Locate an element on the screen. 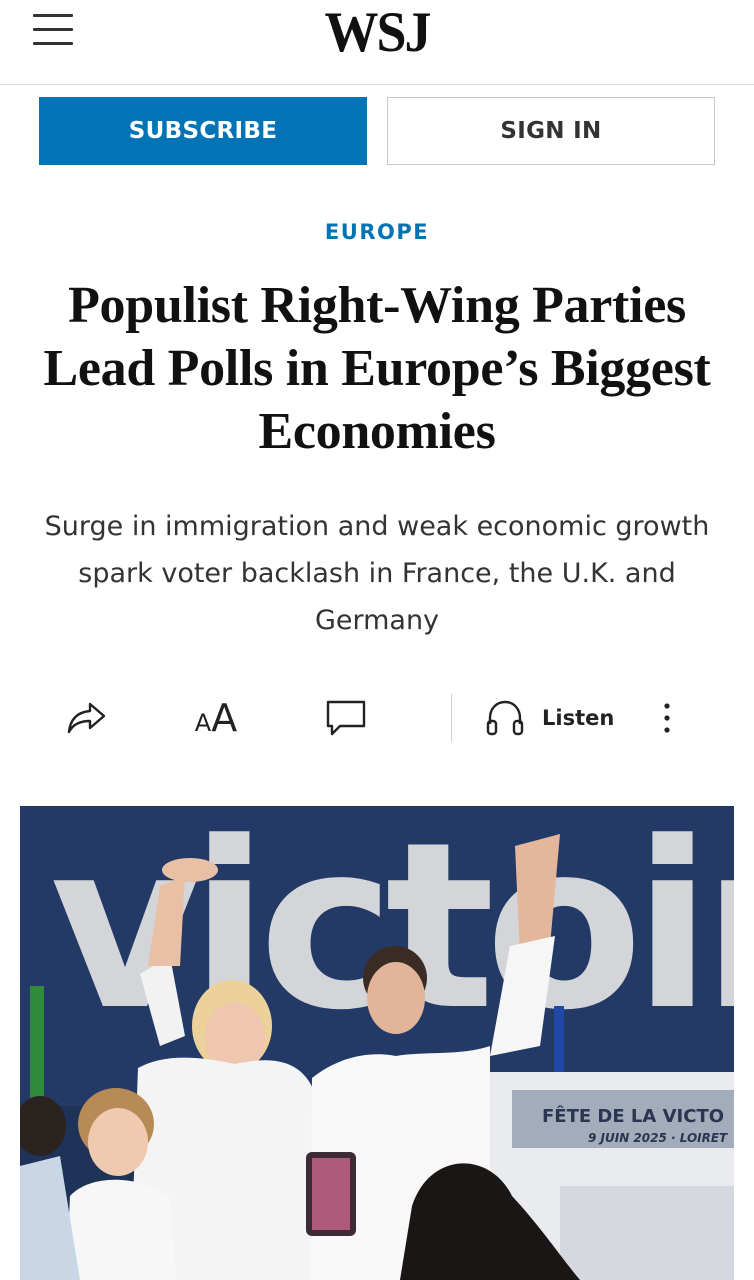  toolbar-divider is located at coordinates (451, 718).